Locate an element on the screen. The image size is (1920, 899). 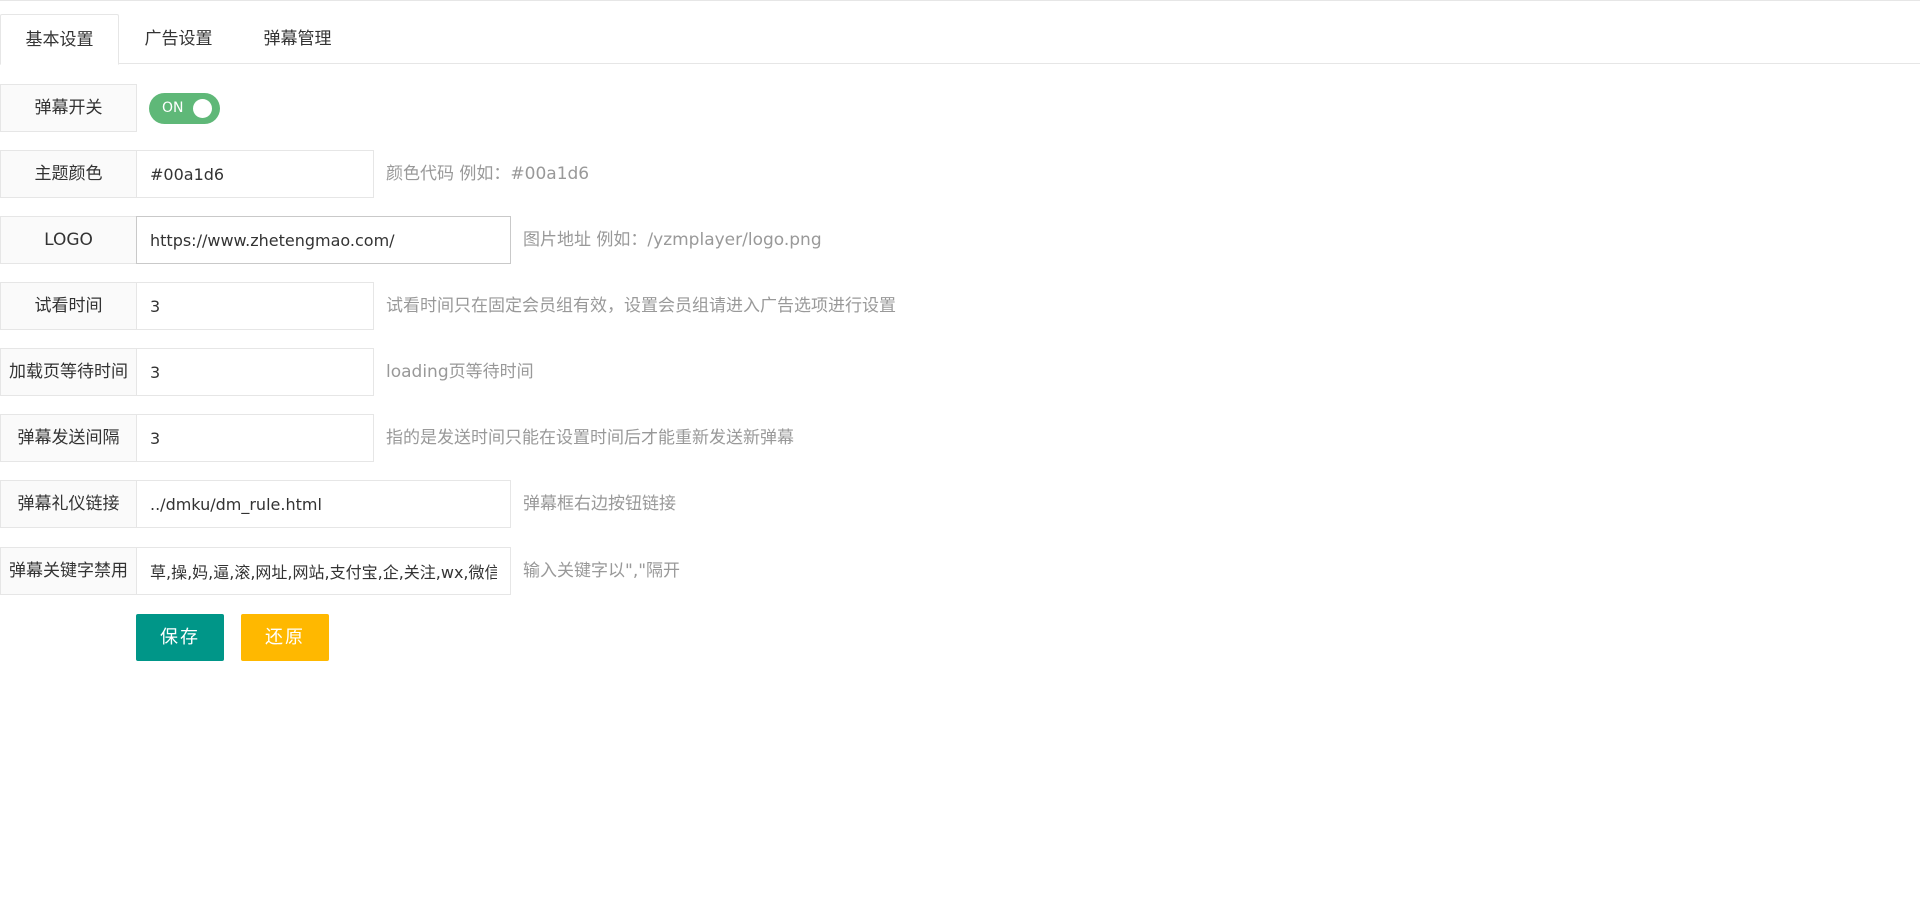
logo-url-input is located at coordinates (323, 240).